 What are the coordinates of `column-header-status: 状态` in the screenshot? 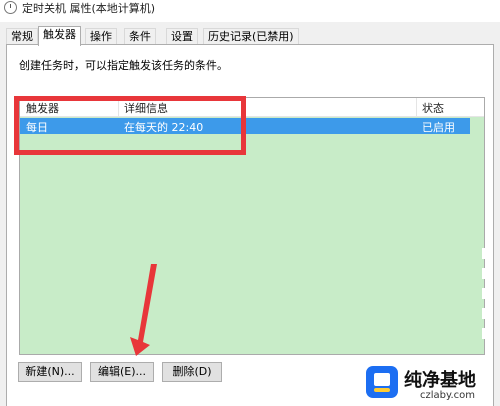 It's located at (433, 108).